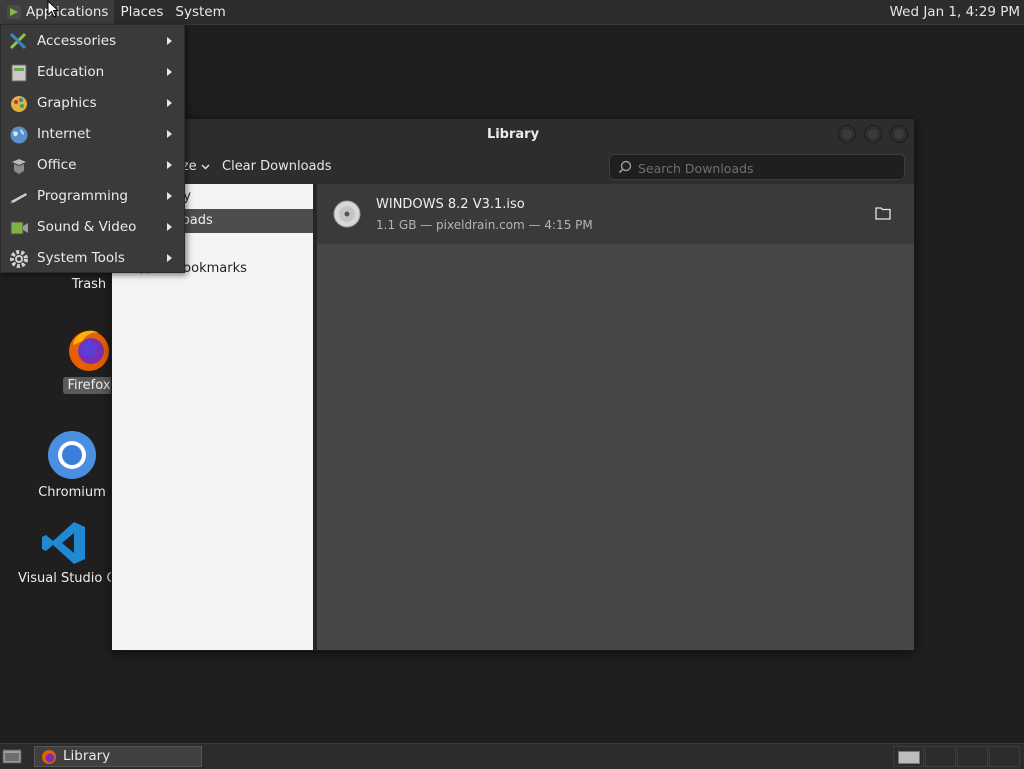  I want to click on close-button, so click(899, 134).